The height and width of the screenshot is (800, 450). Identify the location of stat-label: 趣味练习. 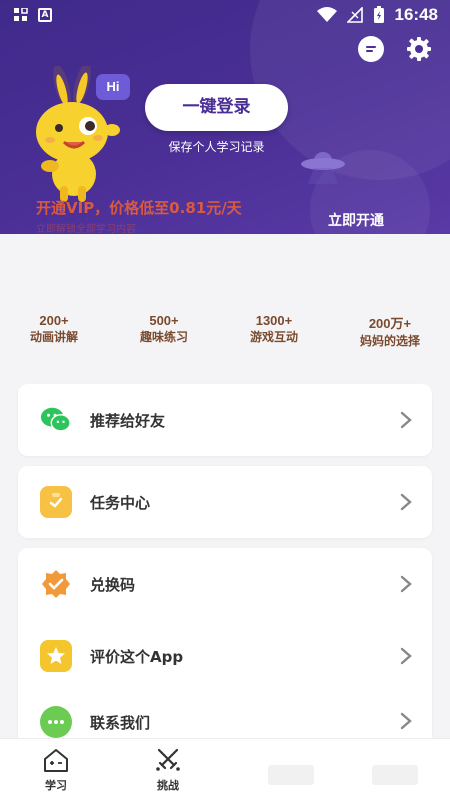
(163, 337).